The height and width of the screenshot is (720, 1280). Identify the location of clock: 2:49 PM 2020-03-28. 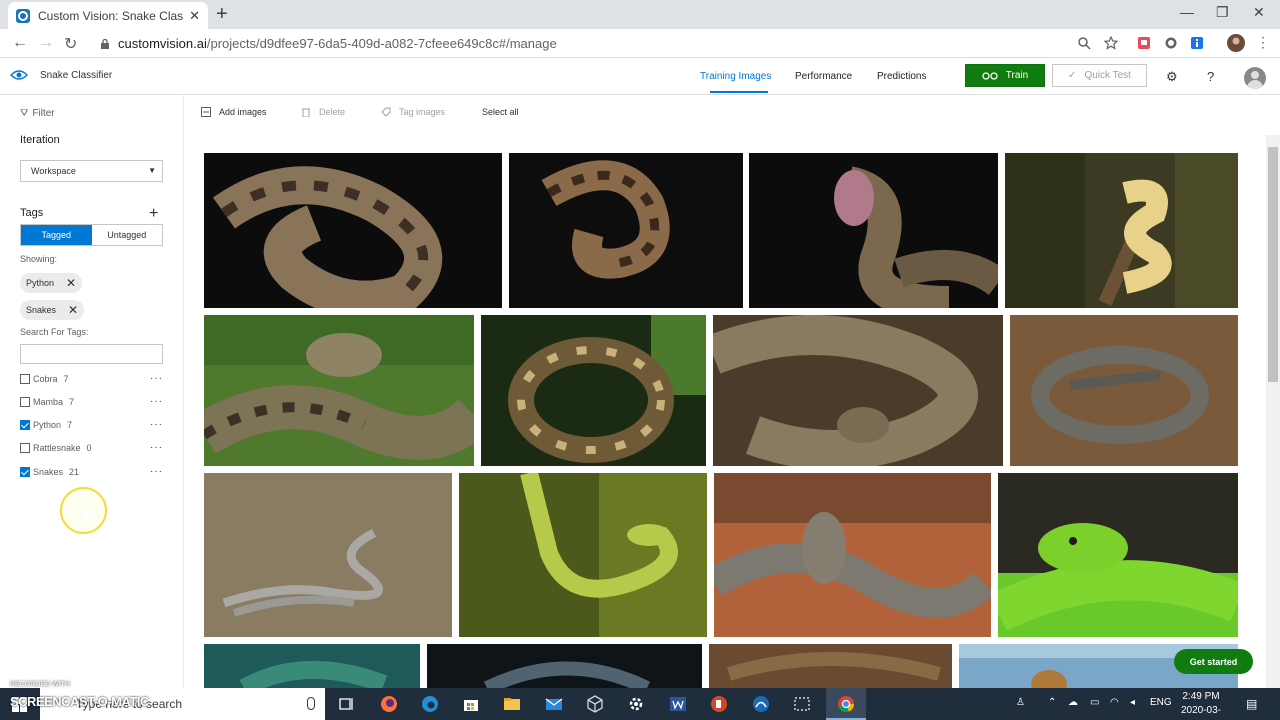
(1201, 705).